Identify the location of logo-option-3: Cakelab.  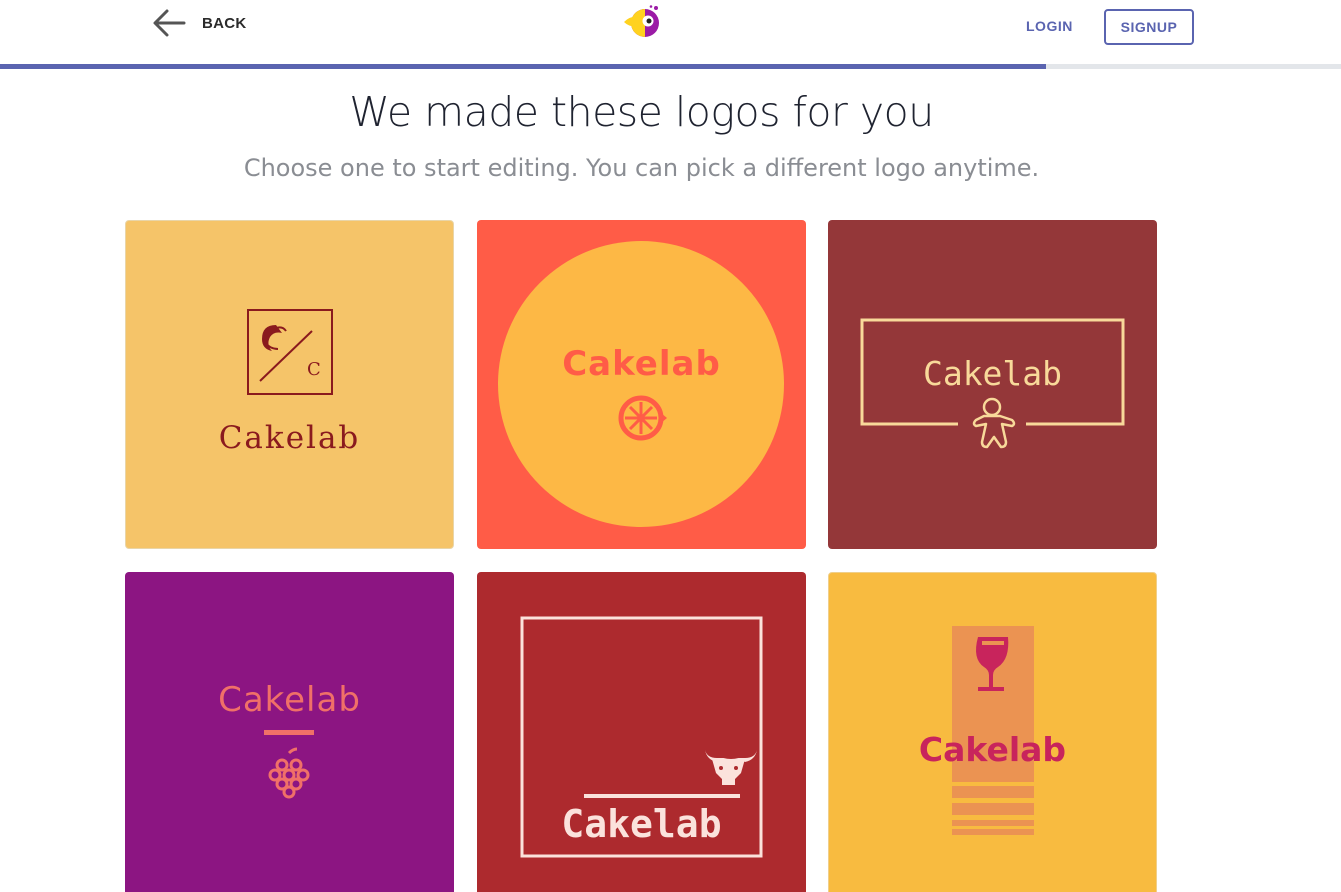
(992, 384).